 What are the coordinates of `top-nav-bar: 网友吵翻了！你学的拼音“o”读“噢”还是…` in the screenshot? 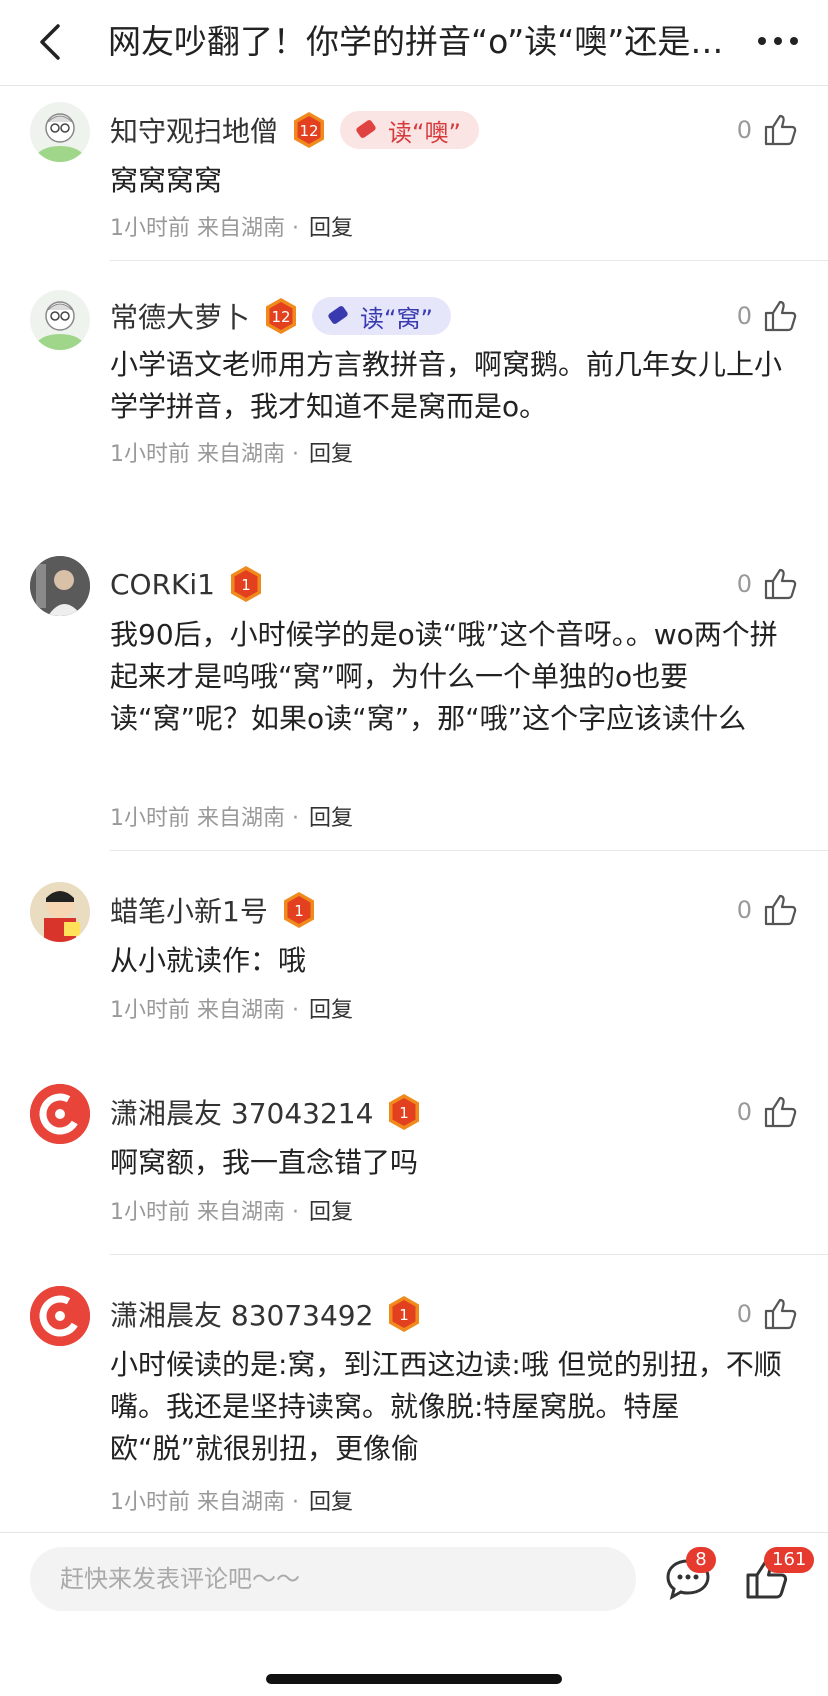 It's located at (414, 43).